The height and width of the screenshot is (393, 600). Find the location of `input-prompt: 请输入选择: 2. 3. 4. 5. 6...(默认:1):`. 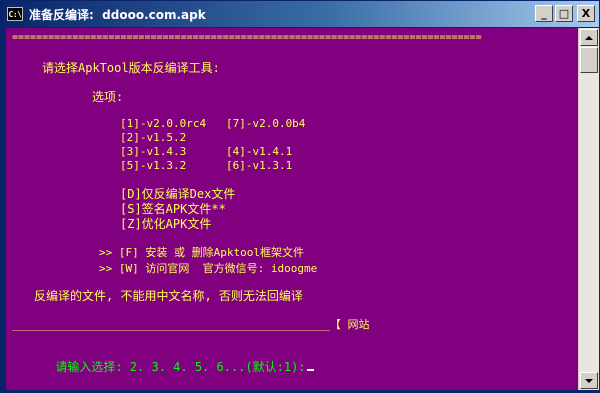

input-prompt: 请输入选择: 2. 3. 4. 5. 6...(默认:1): is located at coordinates (163, 367).